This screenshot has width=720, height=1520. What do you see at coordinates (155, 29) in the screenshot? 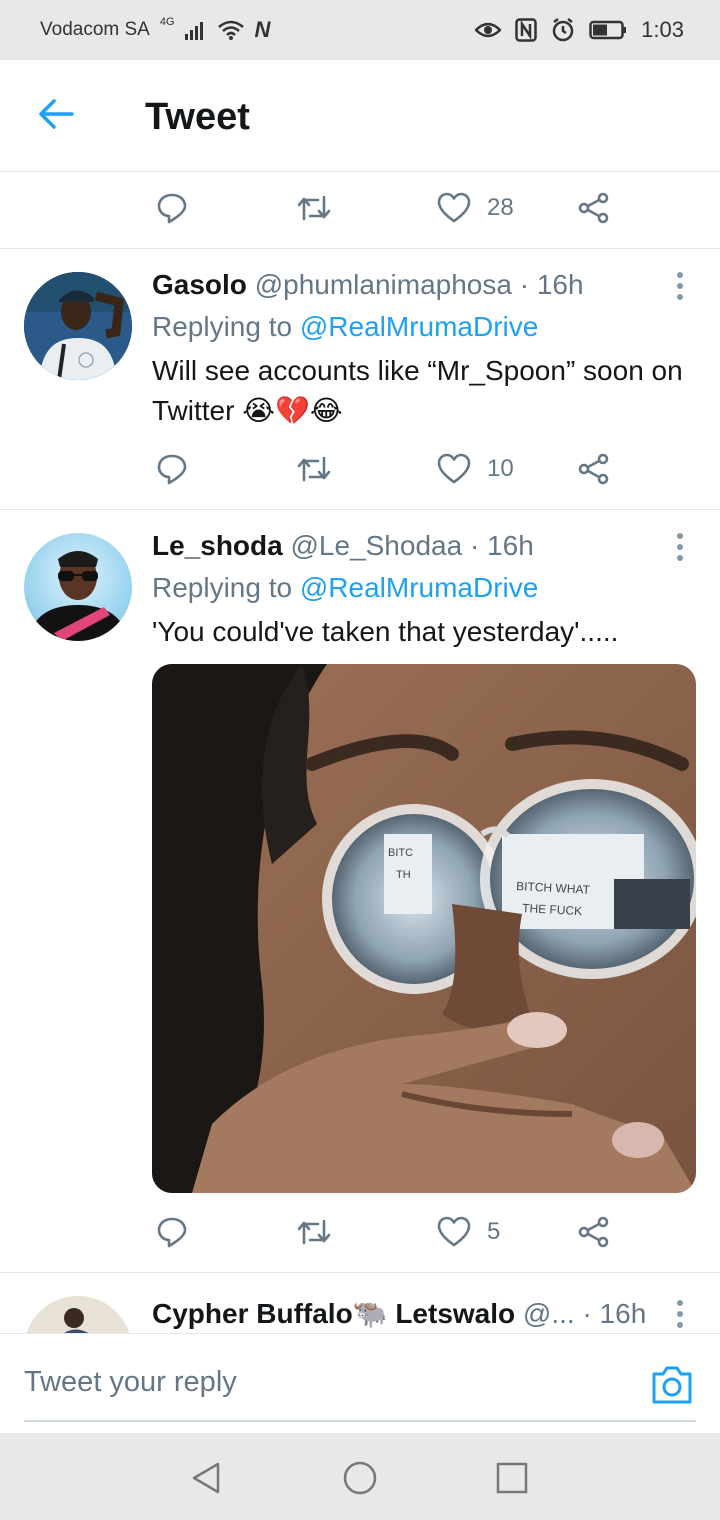
I see `status-left: Vodacom SA 4G N` at bounding box center [155, 29].